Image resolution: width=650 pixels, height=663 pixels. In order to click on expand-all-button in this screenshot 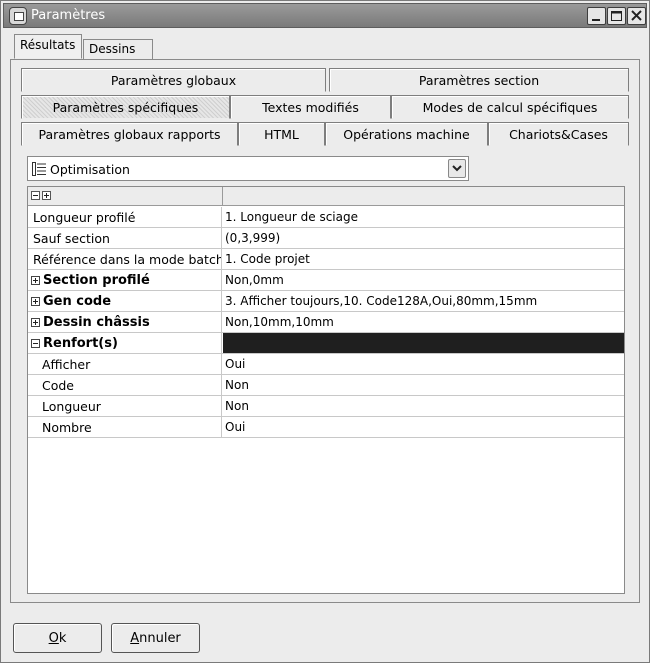, I will do `click(46, 195)`.